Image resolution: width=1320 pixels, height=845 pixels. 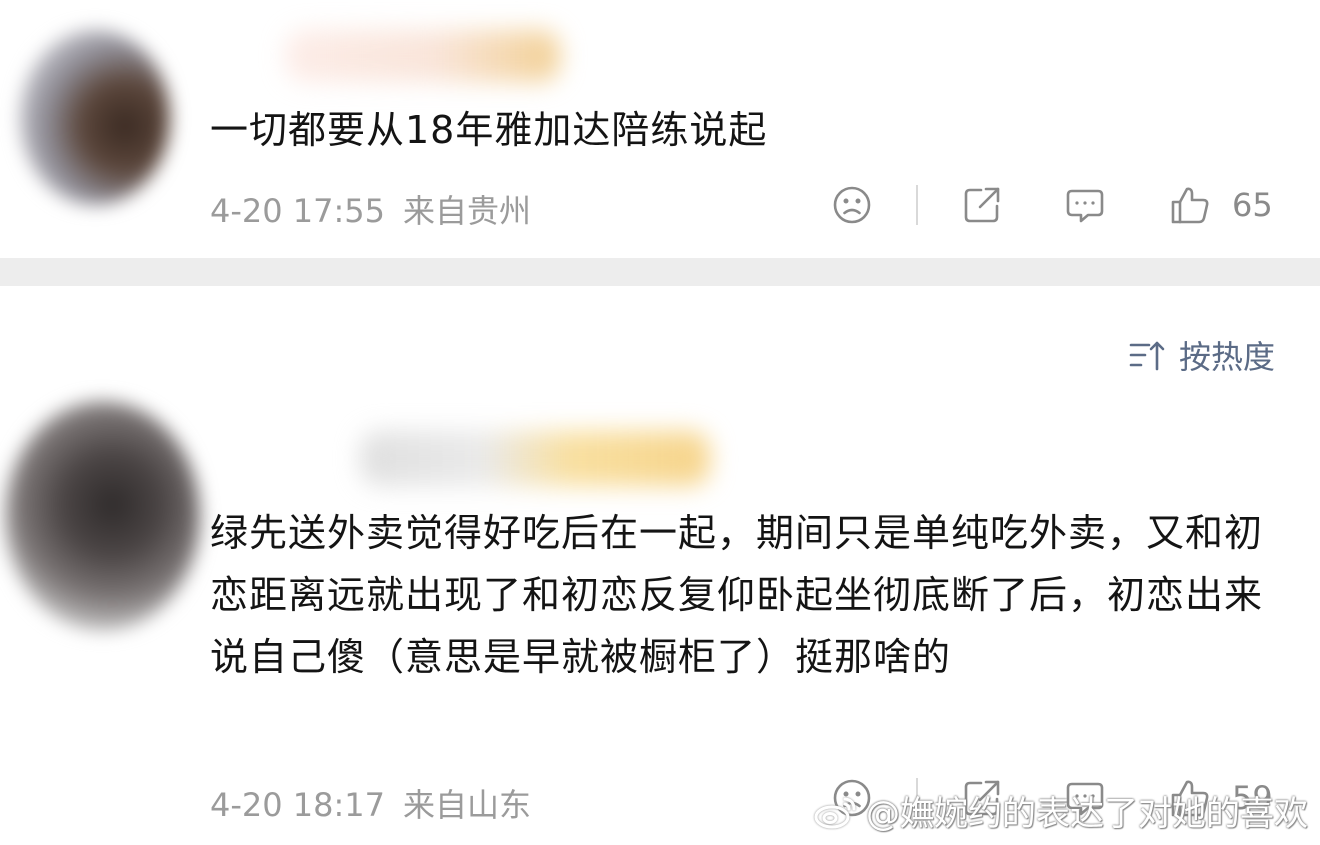 What do you see at coordinates (1226, 357) in the screenshot?
I see `sort-label: 按热度` at bounding box center [1226, 357].